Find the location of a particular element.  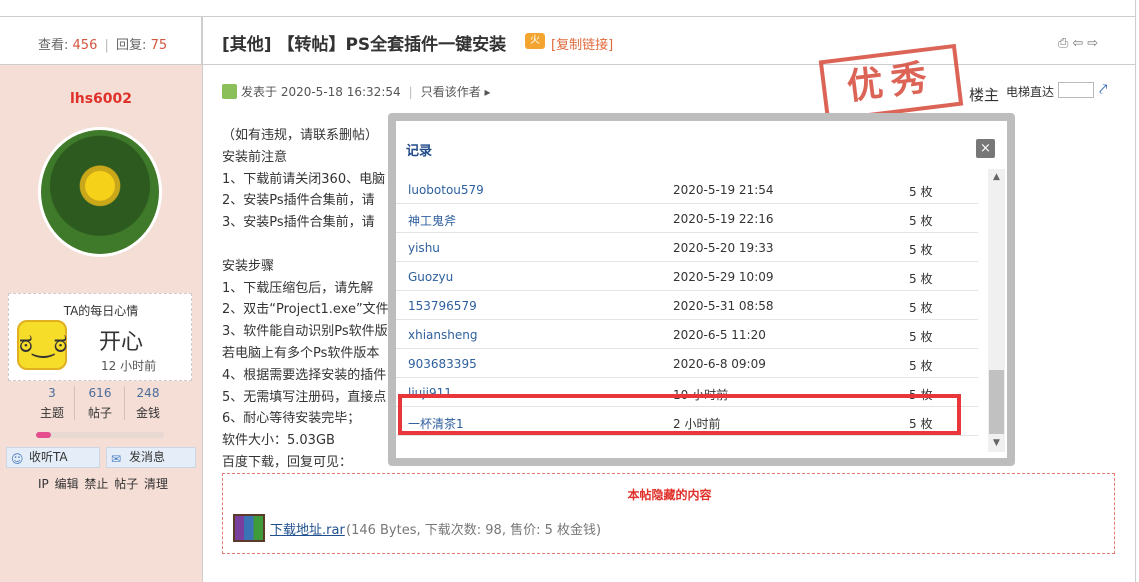

record-user: luobotou579 is located at coordinates (446, 190).